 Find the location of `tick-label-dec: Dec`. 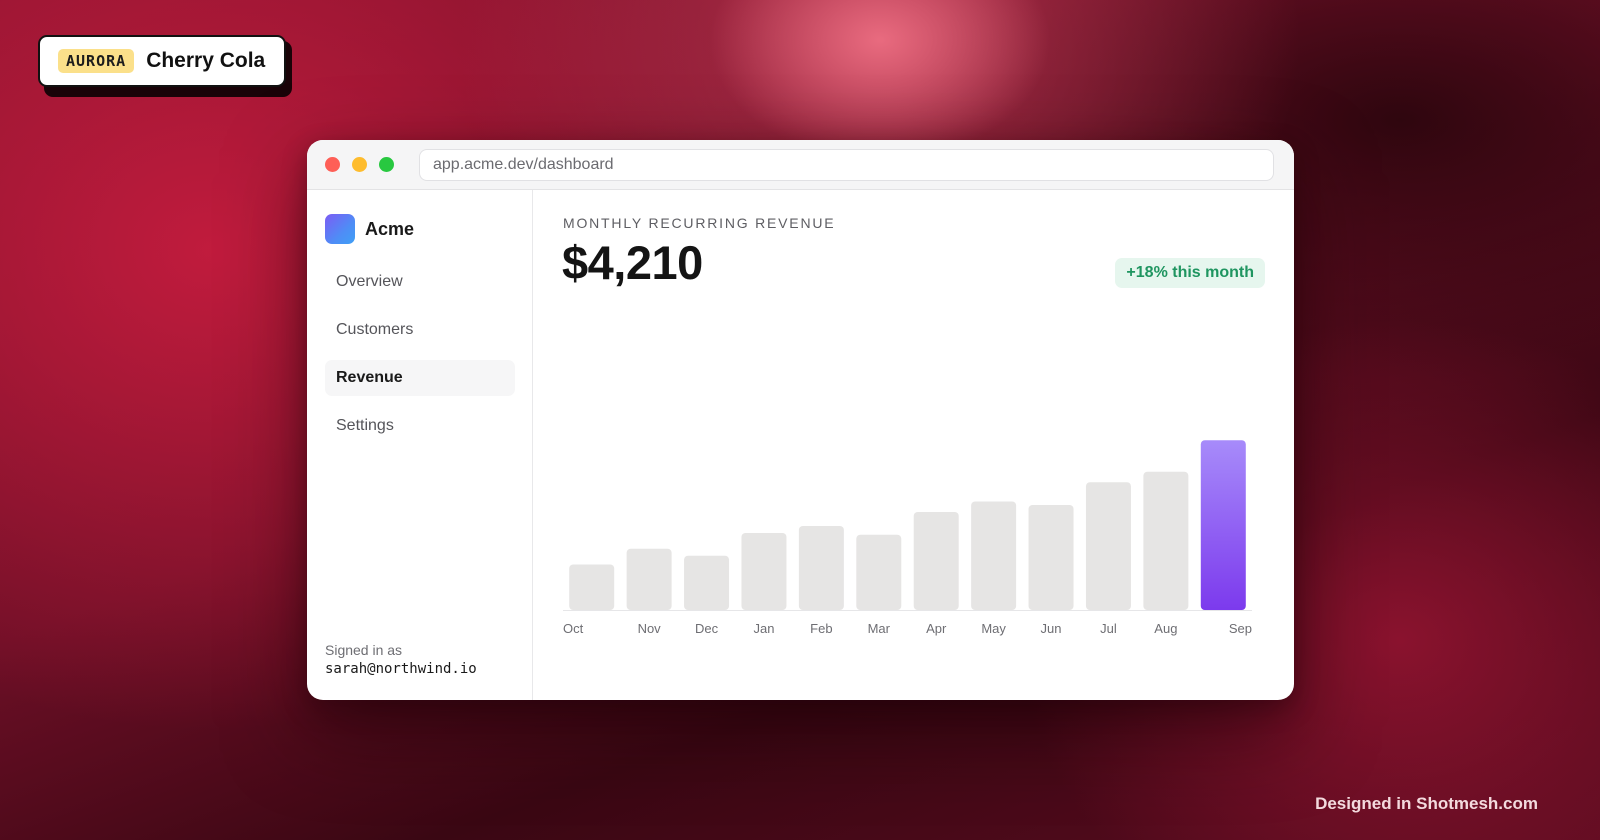

tick-label-dec: Dec is located at coordinates (707, 628).